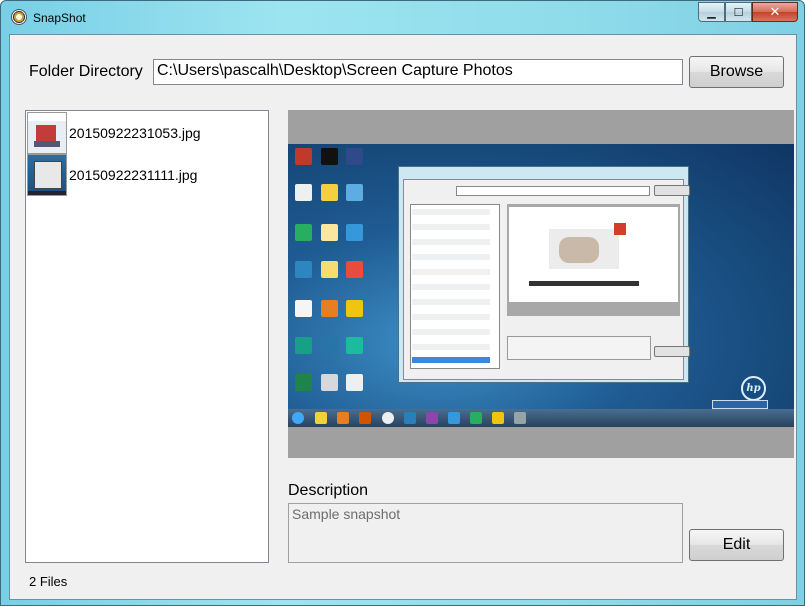 This screenshot has height=606, width=805. I want to click on list-item: 20150922231053.jpg, so click(147, 133).